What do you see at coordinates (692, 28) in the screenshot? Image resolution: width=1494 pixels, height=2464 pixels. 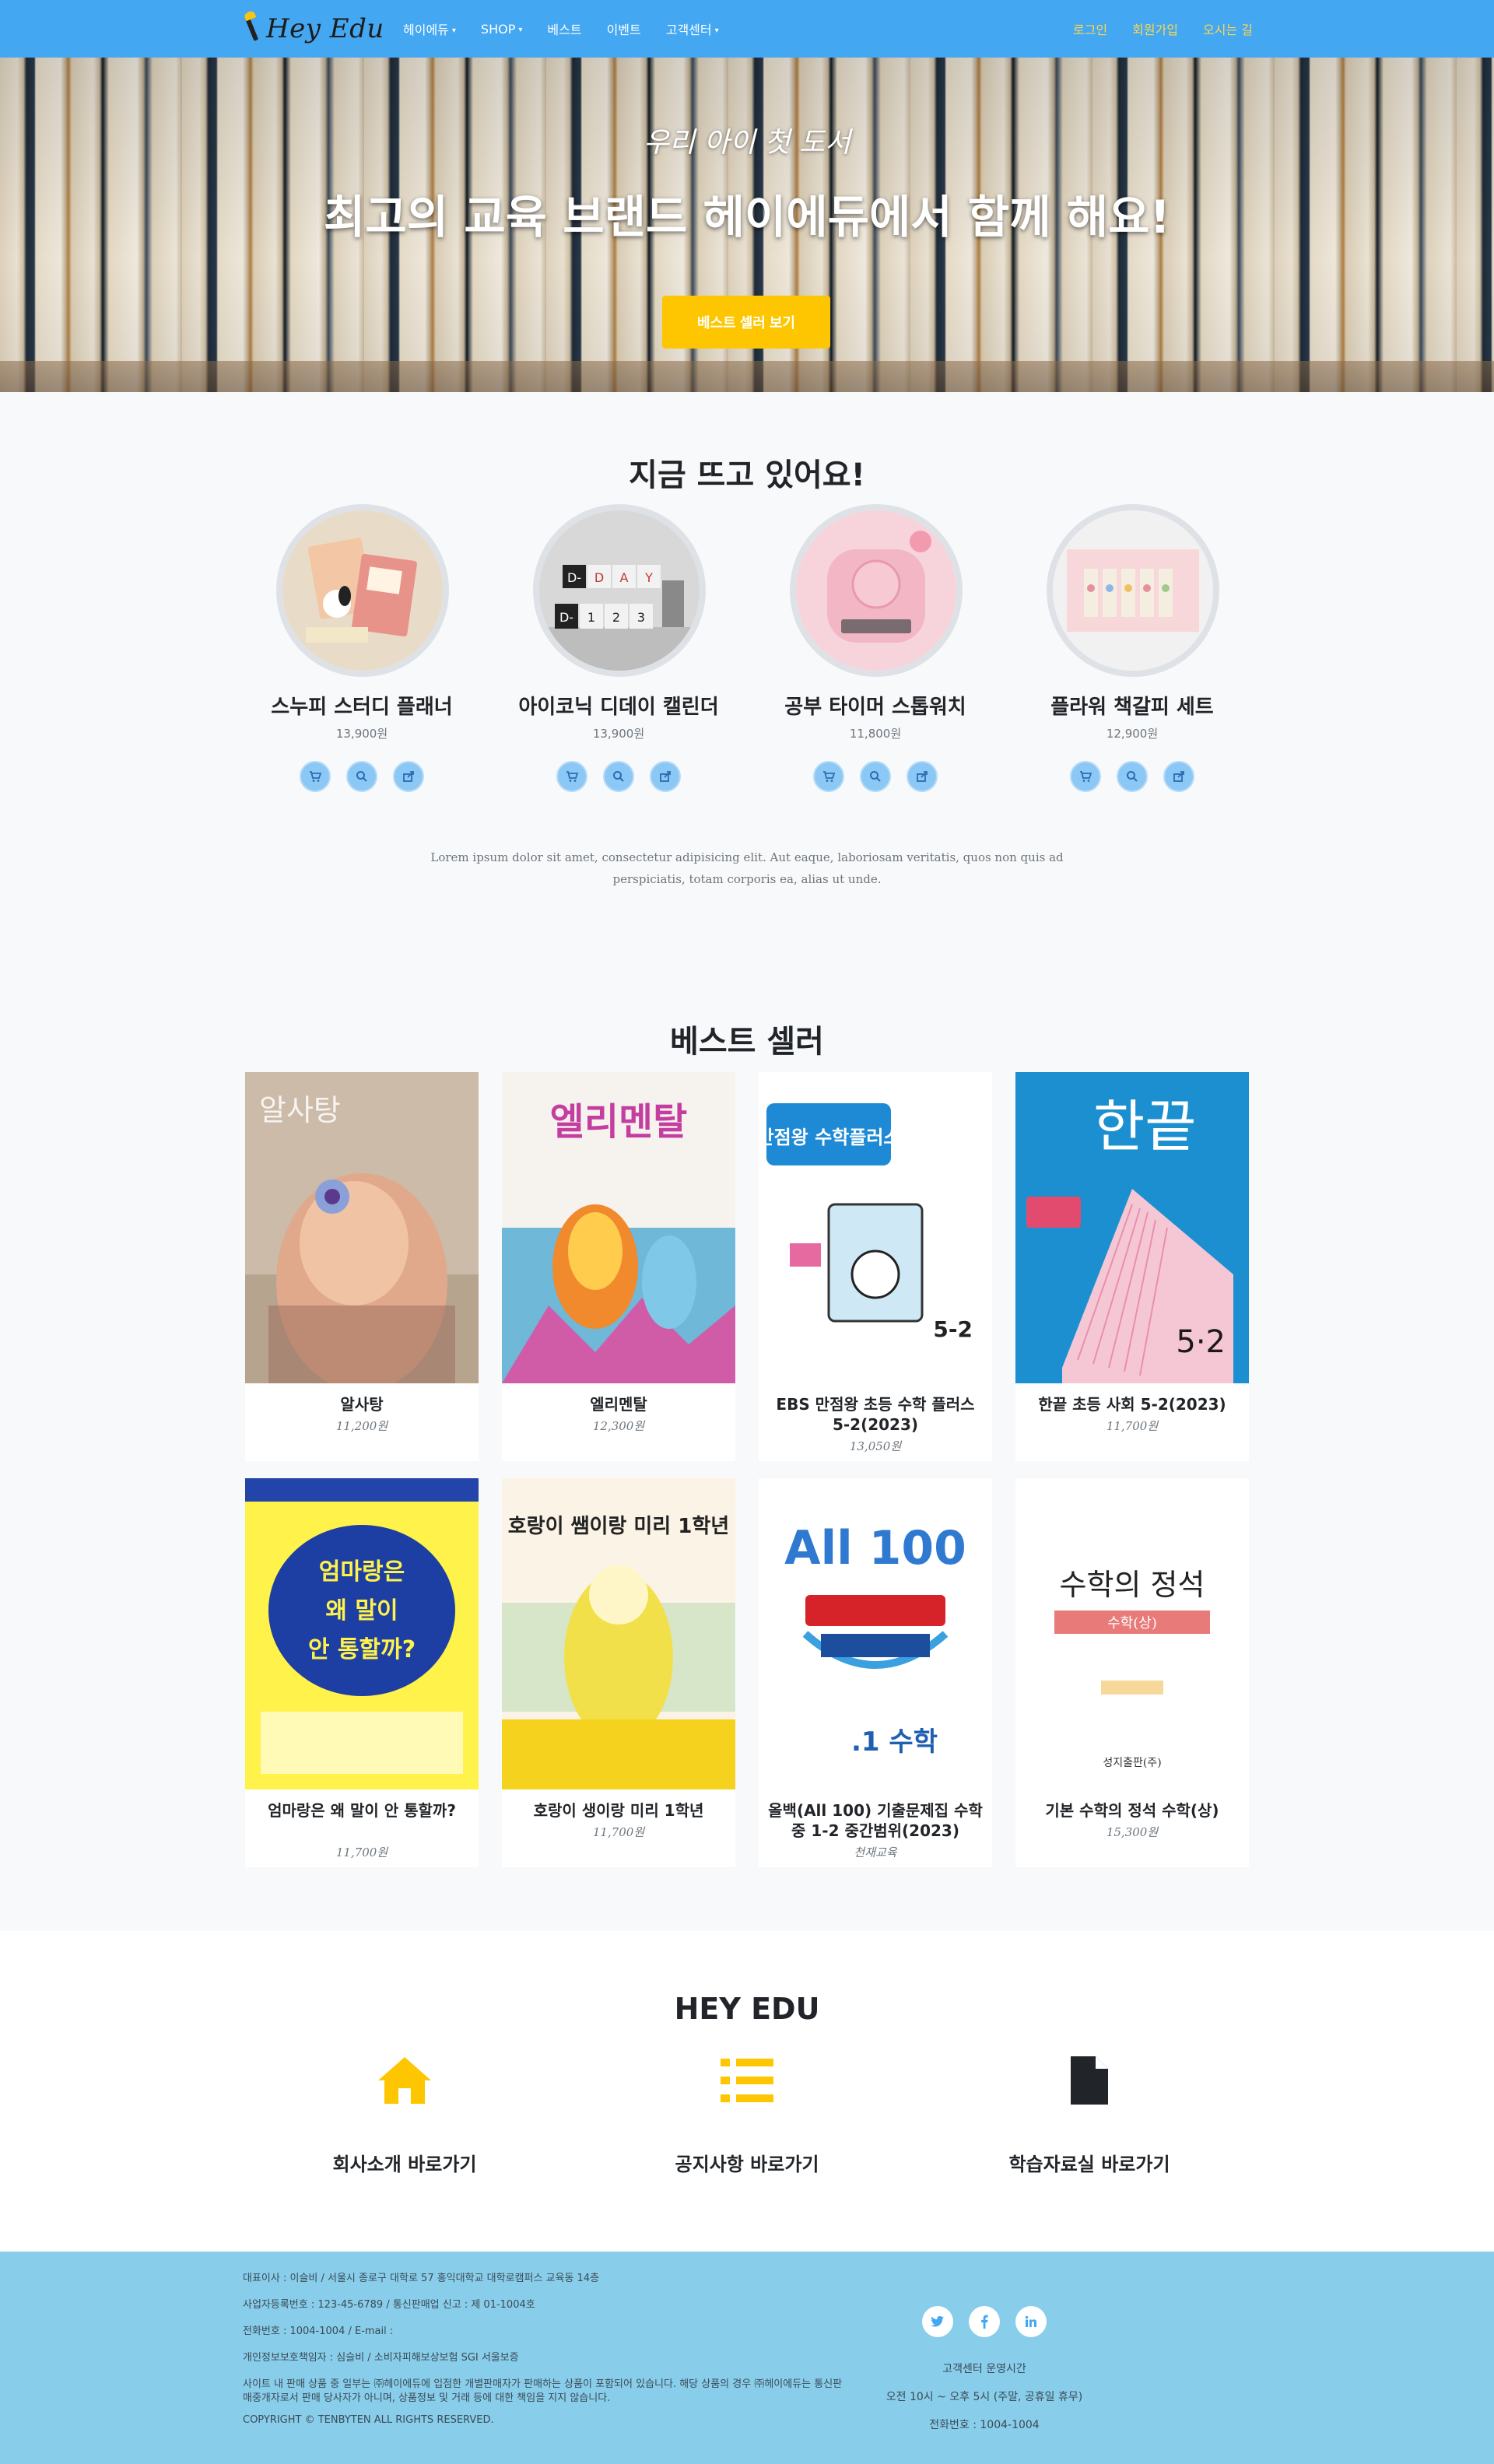 I see `menu-item-customer-center: 고객센터 ▾` at bounding box center [692, 28].